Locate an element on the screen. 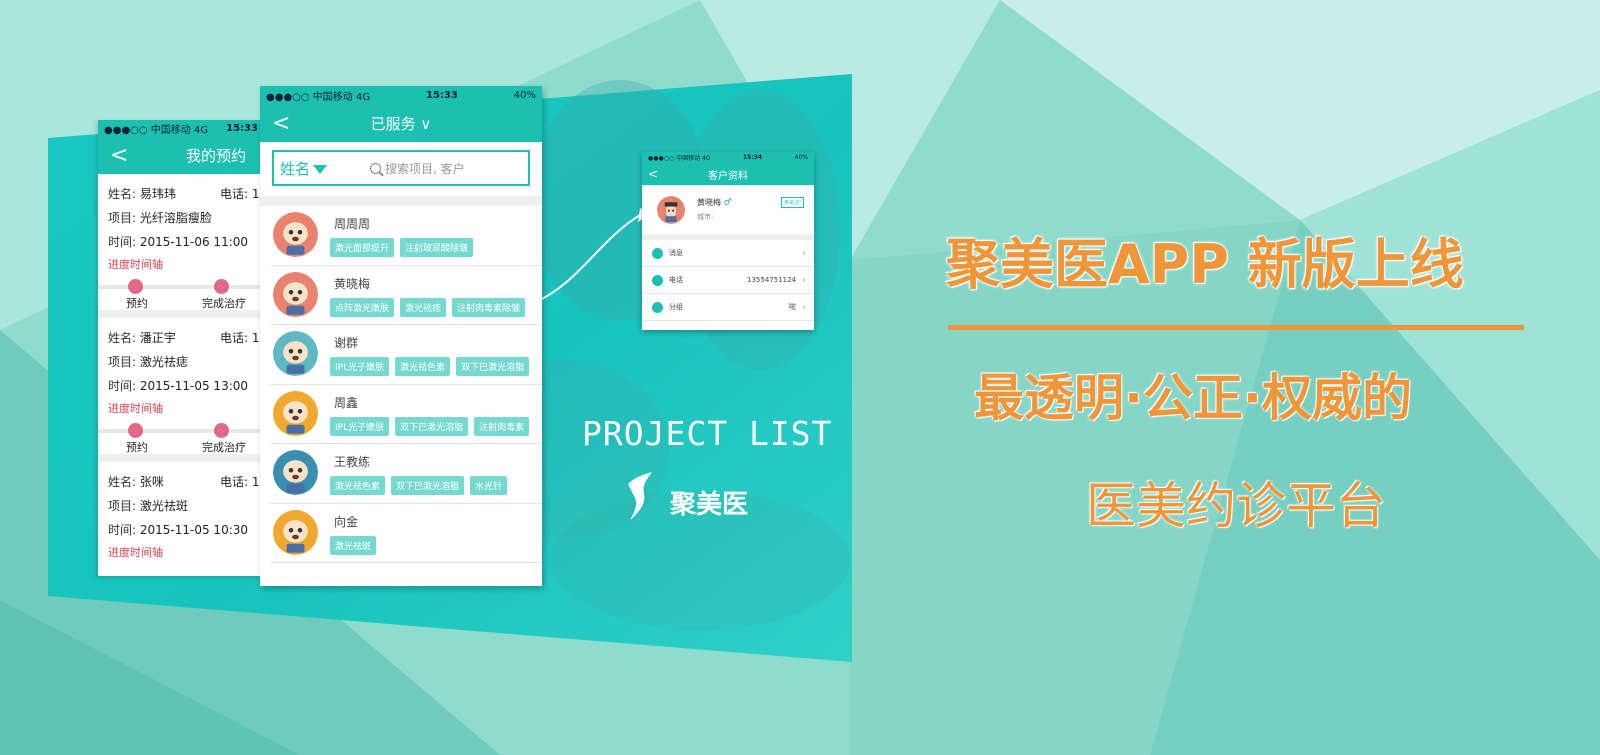 This screenshot has width=1600, height=755. service-tag: 激光面部提升 is located at coordinates (362, 247).